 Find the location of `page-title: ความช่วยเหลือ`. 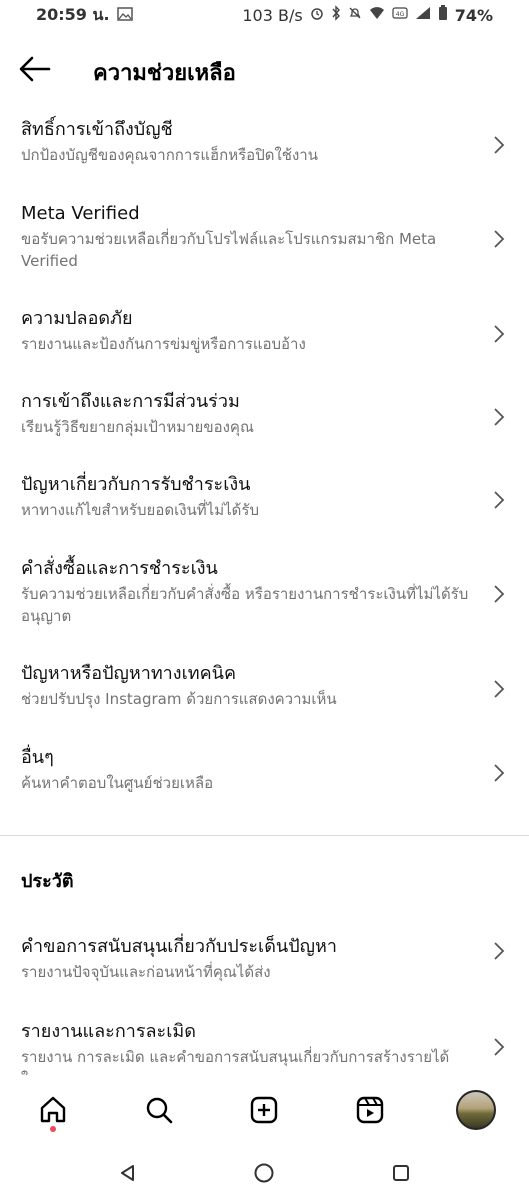

page-title: ความช่วยเหลือ is located at coordinates (164, 73).